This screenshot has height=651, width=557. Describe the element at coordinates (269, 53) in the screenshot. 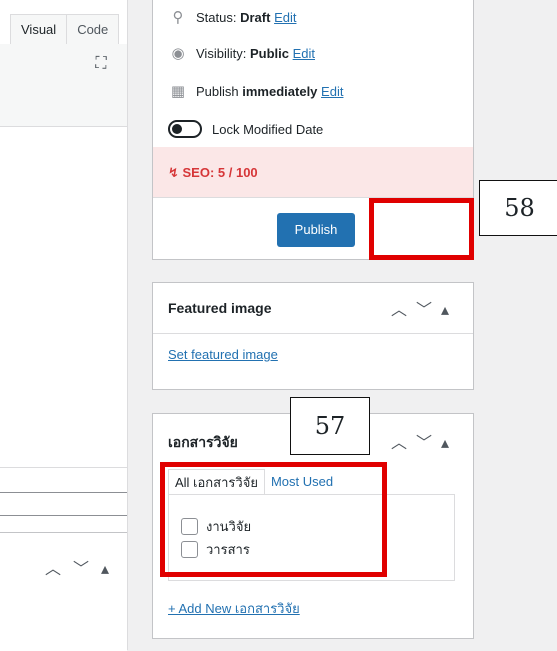

I see `visibility-value: Public` at that location.